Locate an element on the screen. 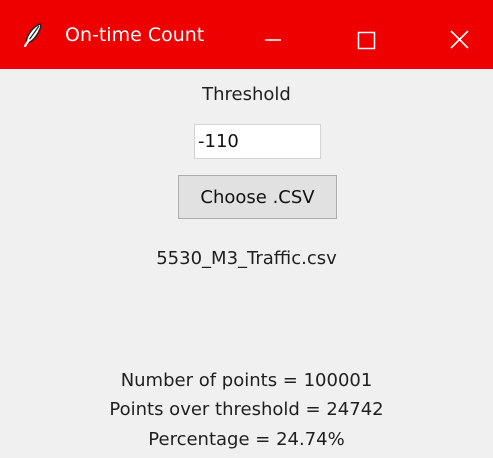 The image size is (493, 458). feather-icon is located at coordinates (34, 35).